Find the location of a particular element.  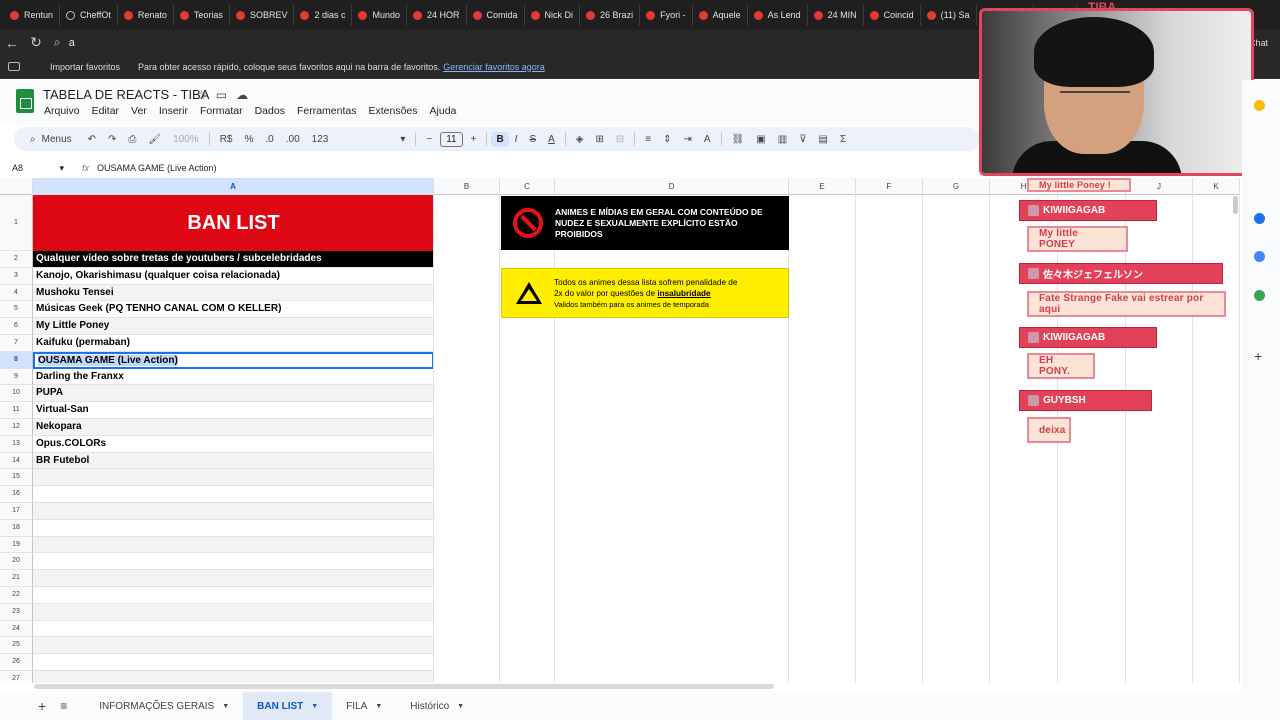

sheet-tab: BAN LIST ▼ is located at coordinates (288, 706).